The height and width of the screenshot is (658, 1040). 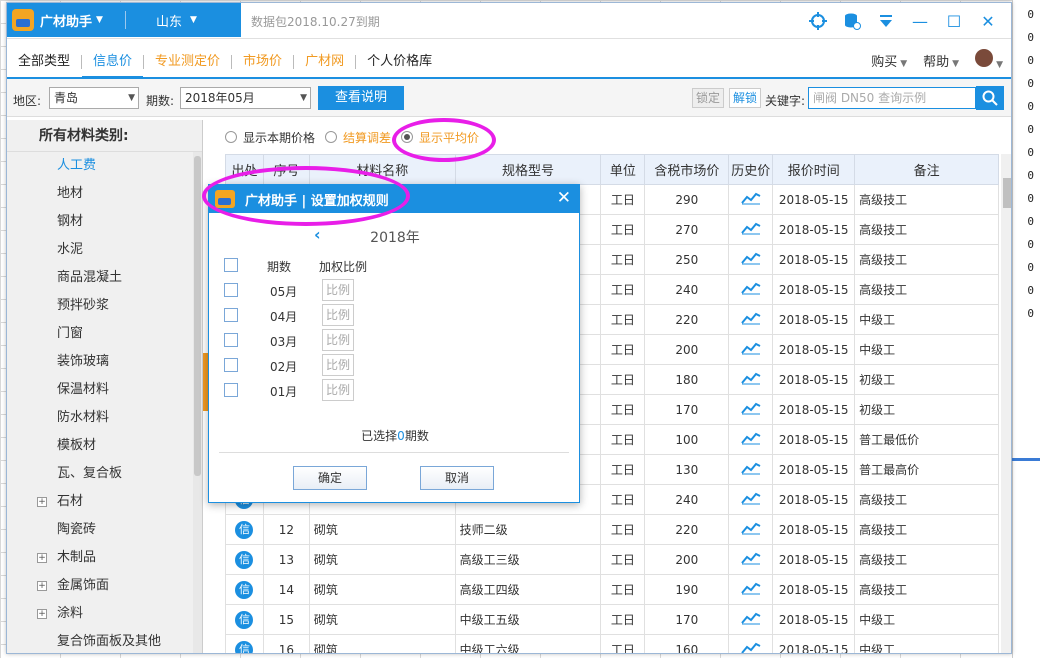 I want to click on tab-0: 全部类型, so click(x=44, y=62).